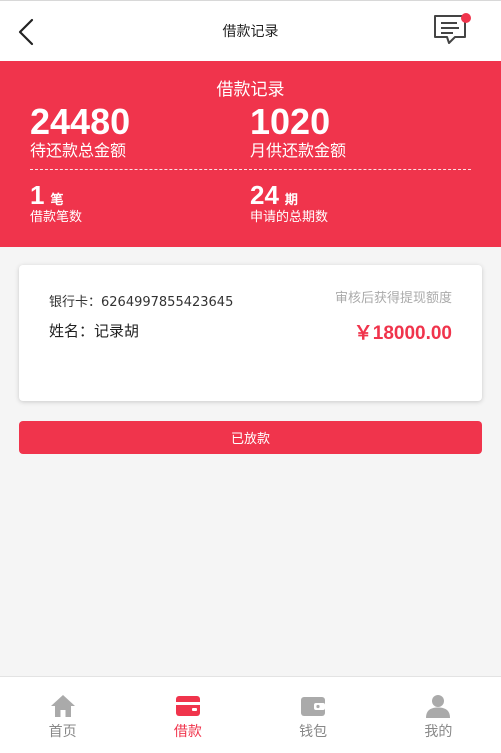 The width and height of the screenshot is (501, 753). What do you see at coordinates (72, 331) in the screenshot?
I see `name-label: 姓名：` at bounding box center [72, 331].